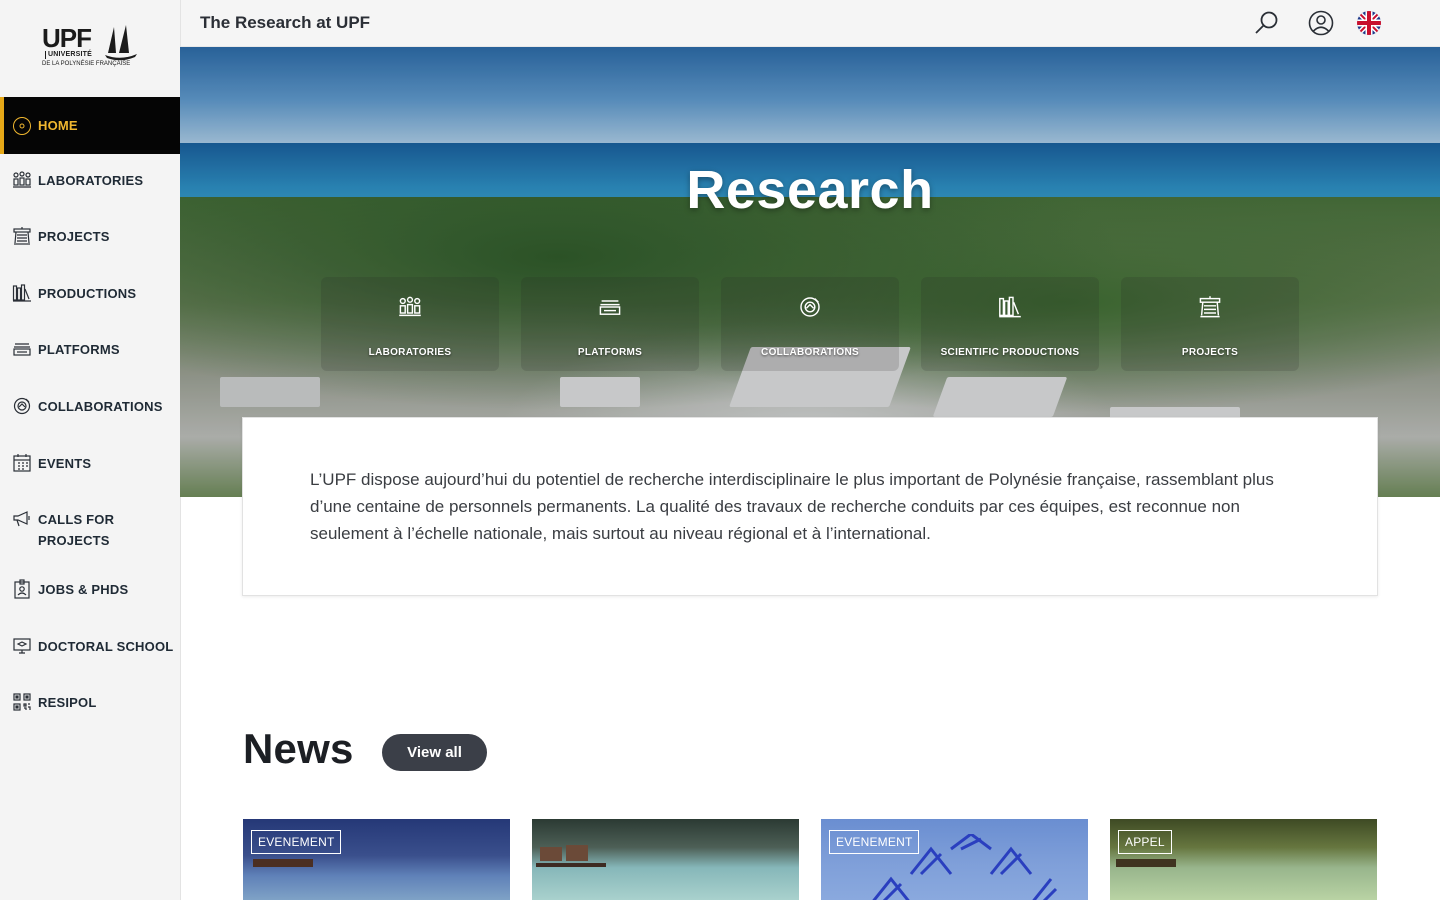  What do you see at coordinates (410, 352) in the screenshot?
I see `tile-label: LABORATORIES` at bounding box center [410, 352].